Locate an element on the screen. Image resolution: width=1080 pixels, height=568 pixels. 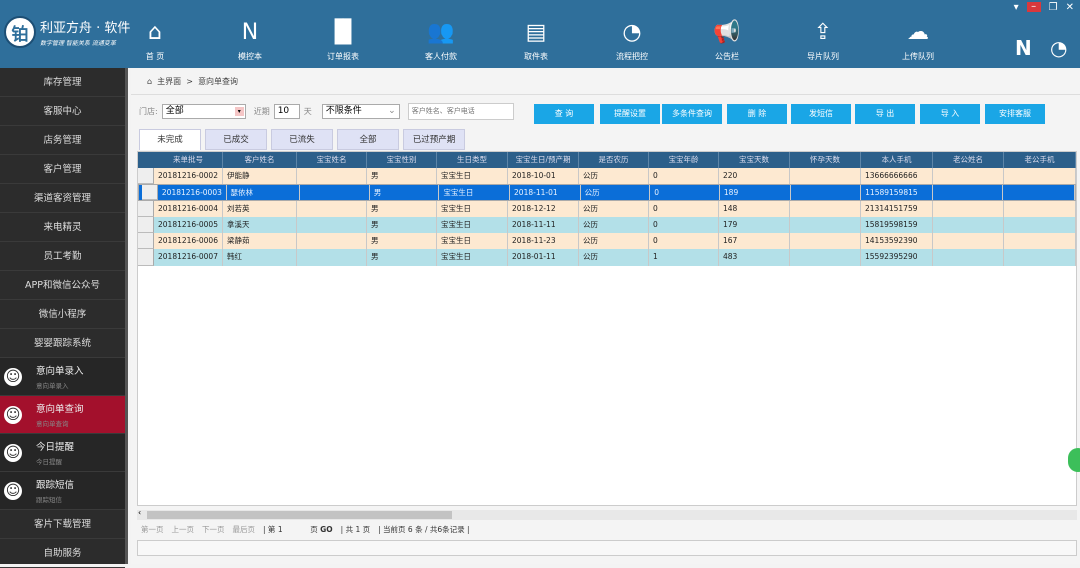
column-header: 老公姓名 is located at coordinates (968, 160).